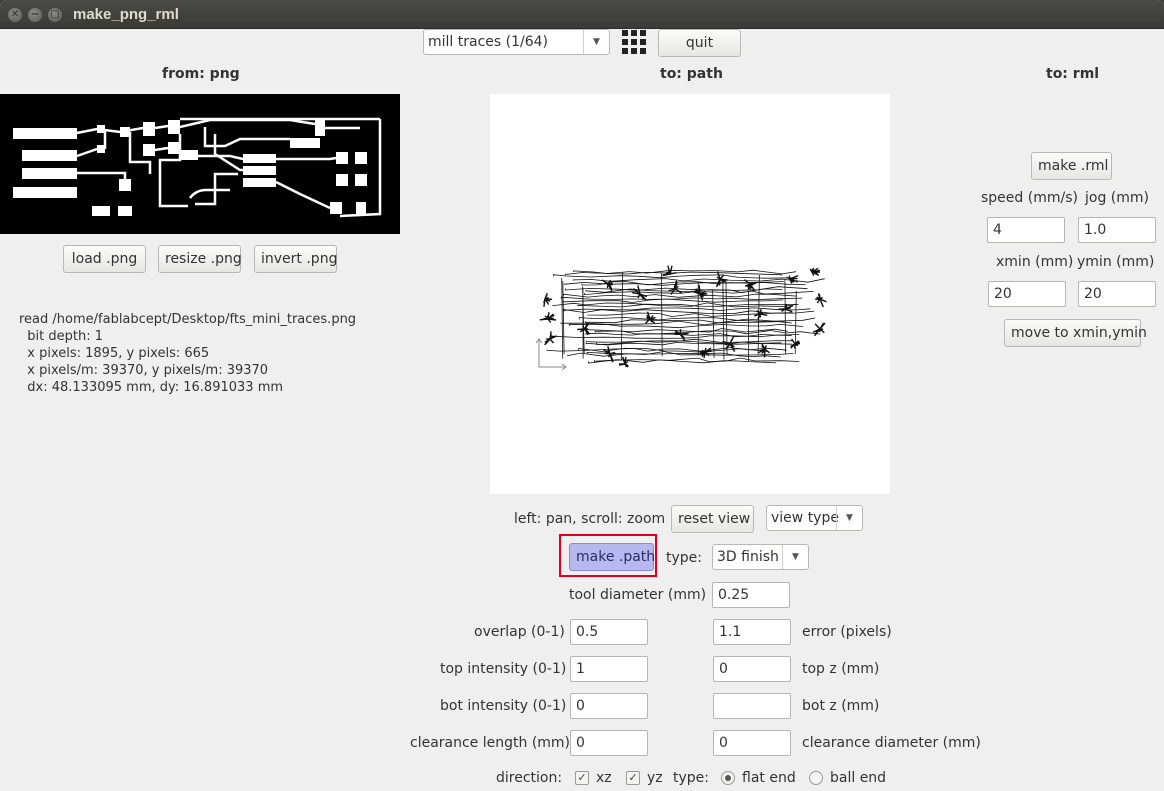 This screenshot has height=791, width=1164. What do you see at coordinates (748, 557) in the screenshot?
I see `path-type-value: 3D finish` at bounding box center [748, 557].